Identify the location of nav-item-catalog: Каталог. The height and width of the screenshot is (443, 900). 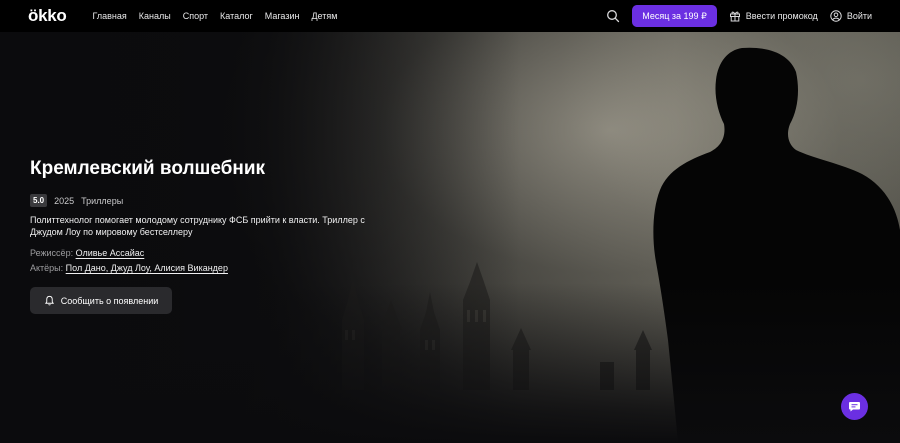
(236, 16).